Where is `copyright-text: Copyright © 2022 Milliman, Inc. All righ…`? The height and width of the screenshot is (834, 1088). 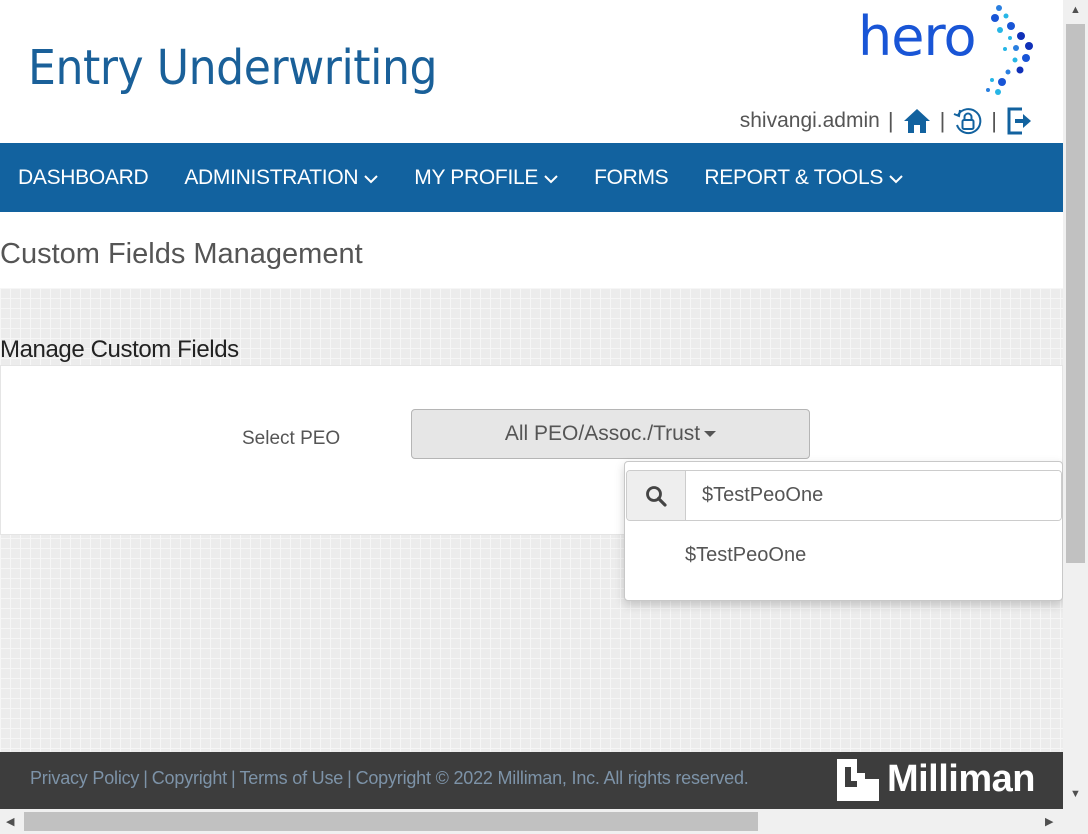
copyright-text: Copyright © 2022 Milliman, Inc. All righ… is located at coordinates (552, 778).